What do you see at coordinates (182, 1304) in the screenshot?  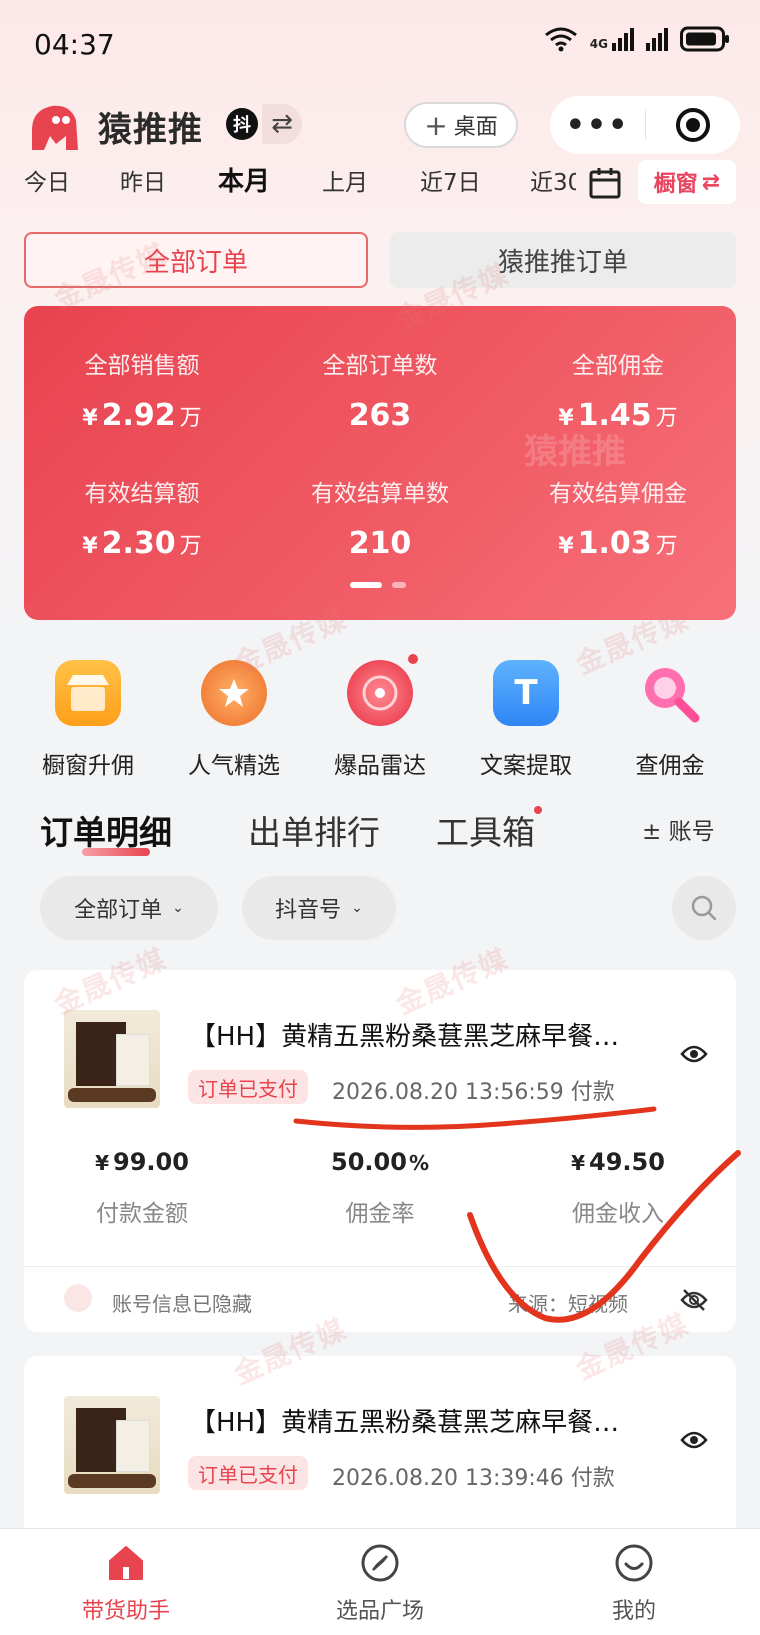 I see `account-info-hidden: 账号信息已隐藏` at bounding box center [182, 1304].